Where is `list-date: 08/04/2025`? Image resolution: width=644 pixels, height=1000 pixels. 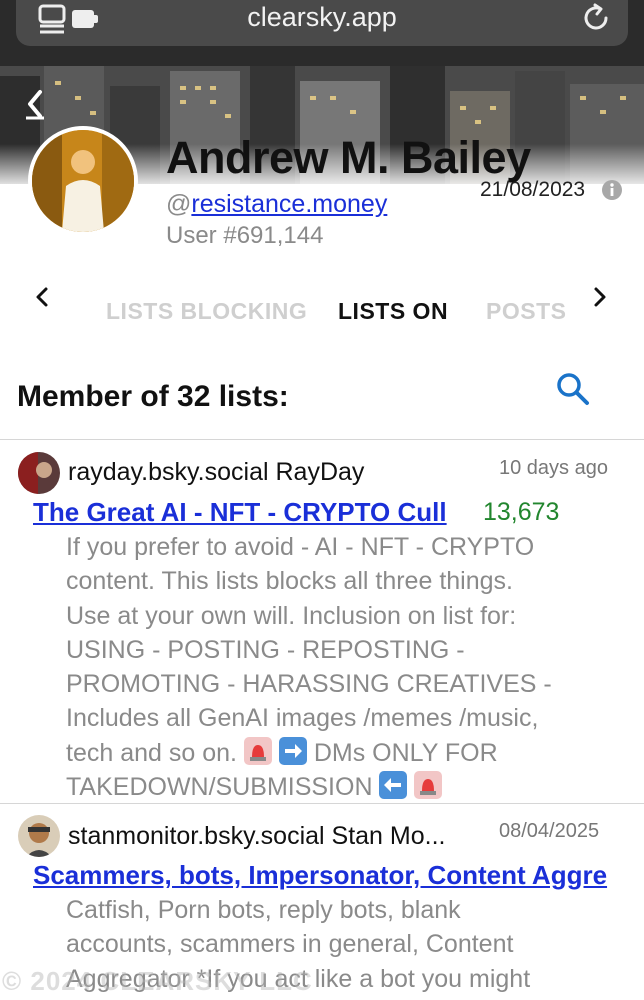
list-date: 08/04/2025 is located at coordinates (549, 831).